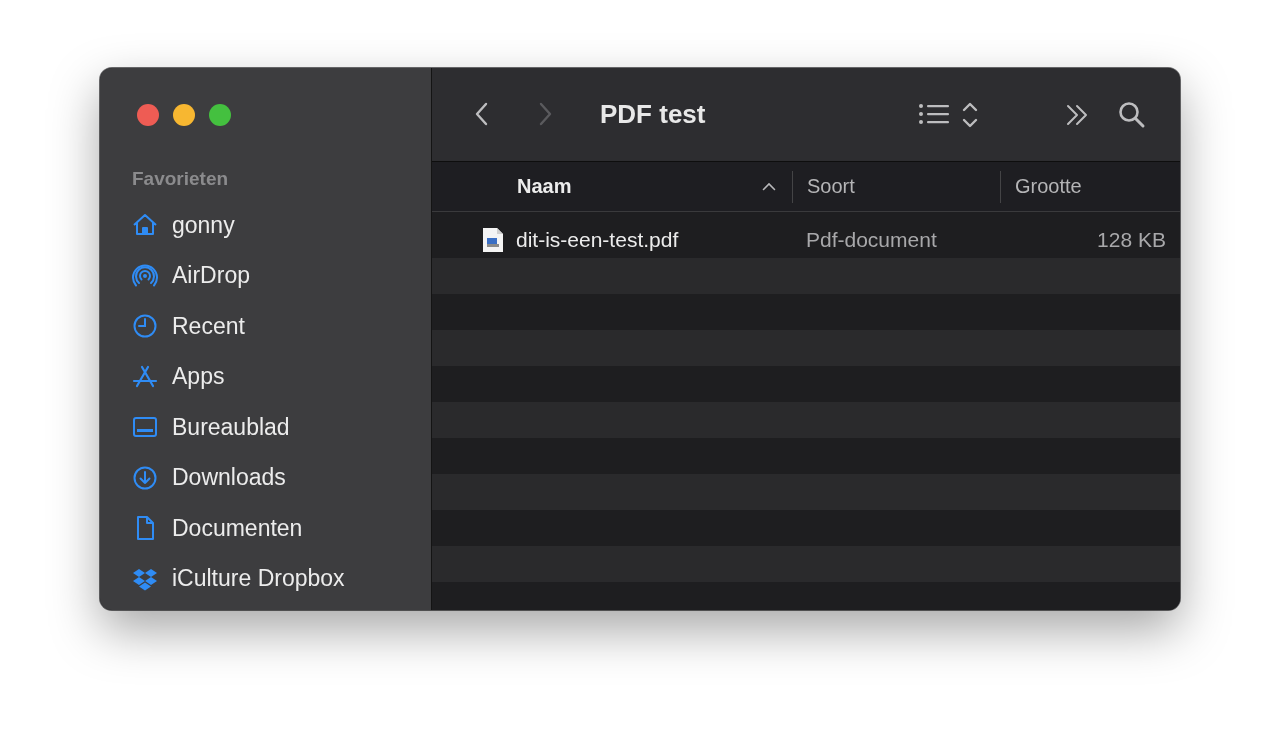 The height and width of the screenshot is (744, 1280). Describe the element at coordinates (203, 225) in the screenshot. I see `sidebar-item-label: gonny` at that location.